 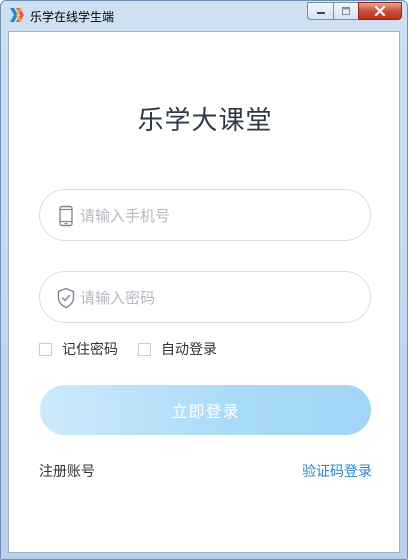 I want to click on password-field, so click(x=205, y=297).